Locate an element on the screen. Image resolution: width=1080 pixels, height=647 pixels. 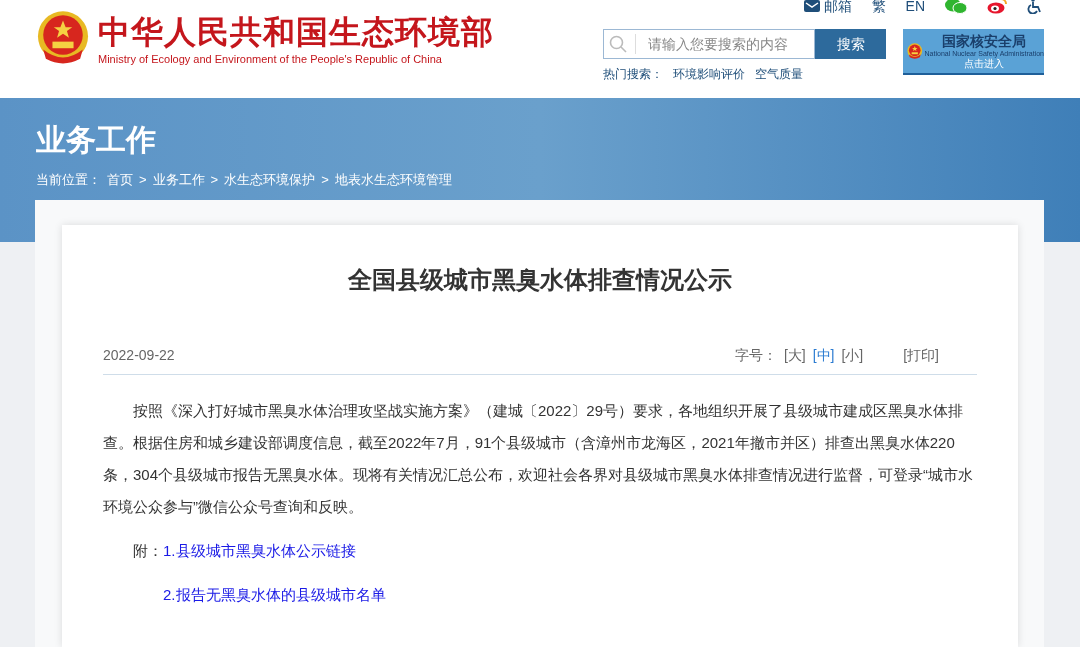
site-title: 中华人民共和国生态环境部 is located at coordinates (296, 32).